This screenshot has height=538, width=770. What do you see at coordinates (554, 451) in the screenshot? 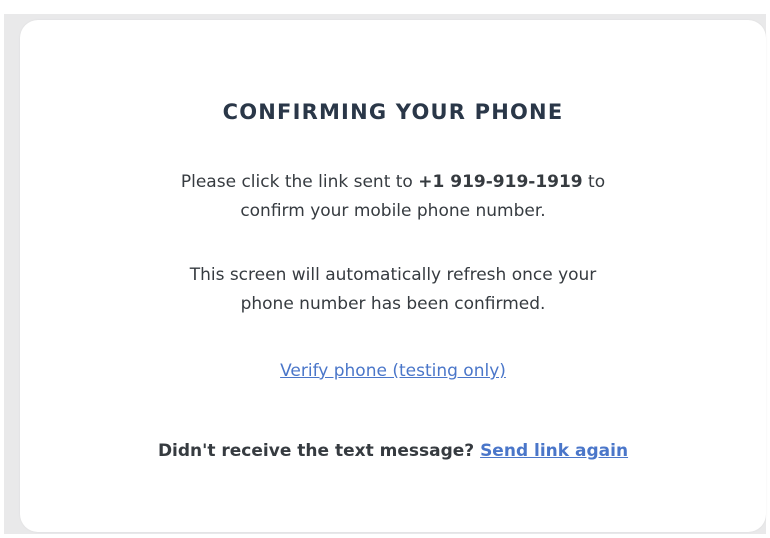
I see `send-link-again-link: Send link again` at bounding box center [554, 451].